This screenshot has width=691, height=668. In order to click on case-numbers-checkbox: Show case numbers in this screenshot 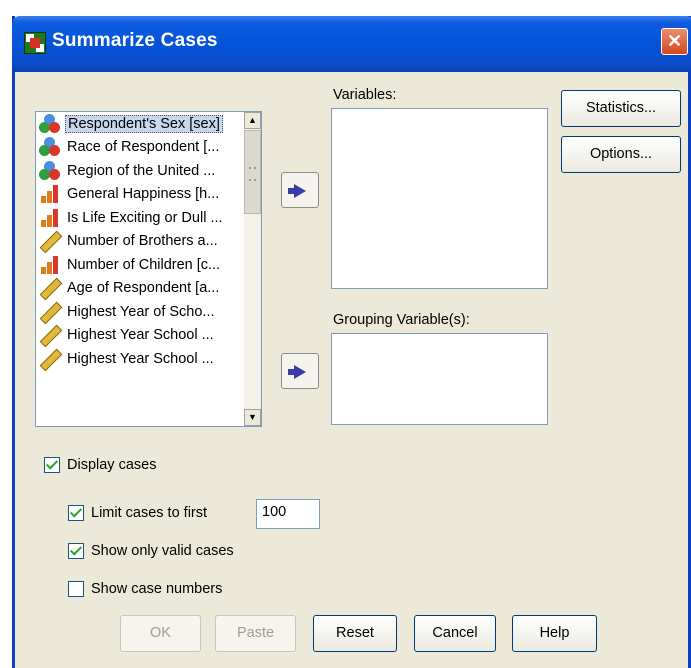, I will do `click(145, 589)`.